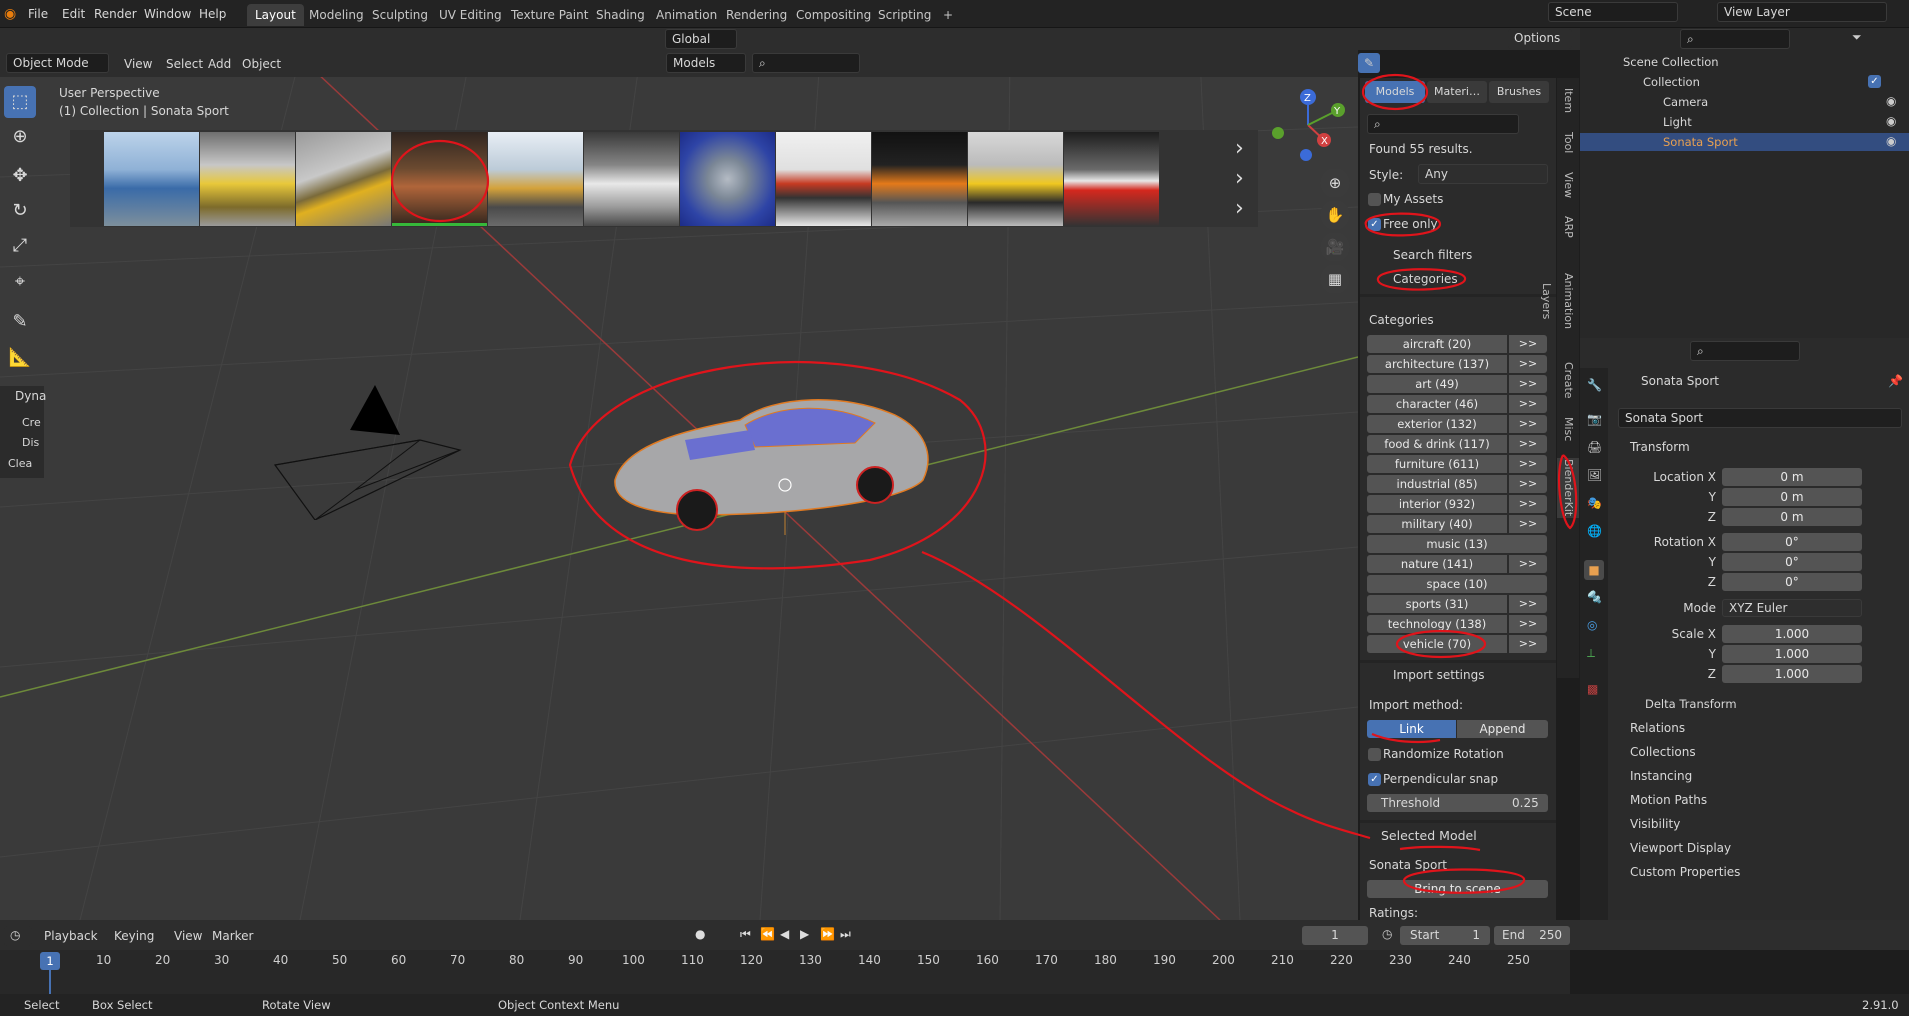  What do you see at coordinates (1437, 384) in the screenshot?
I see `category-art: art (49)` at bounding box center [1437, 384].